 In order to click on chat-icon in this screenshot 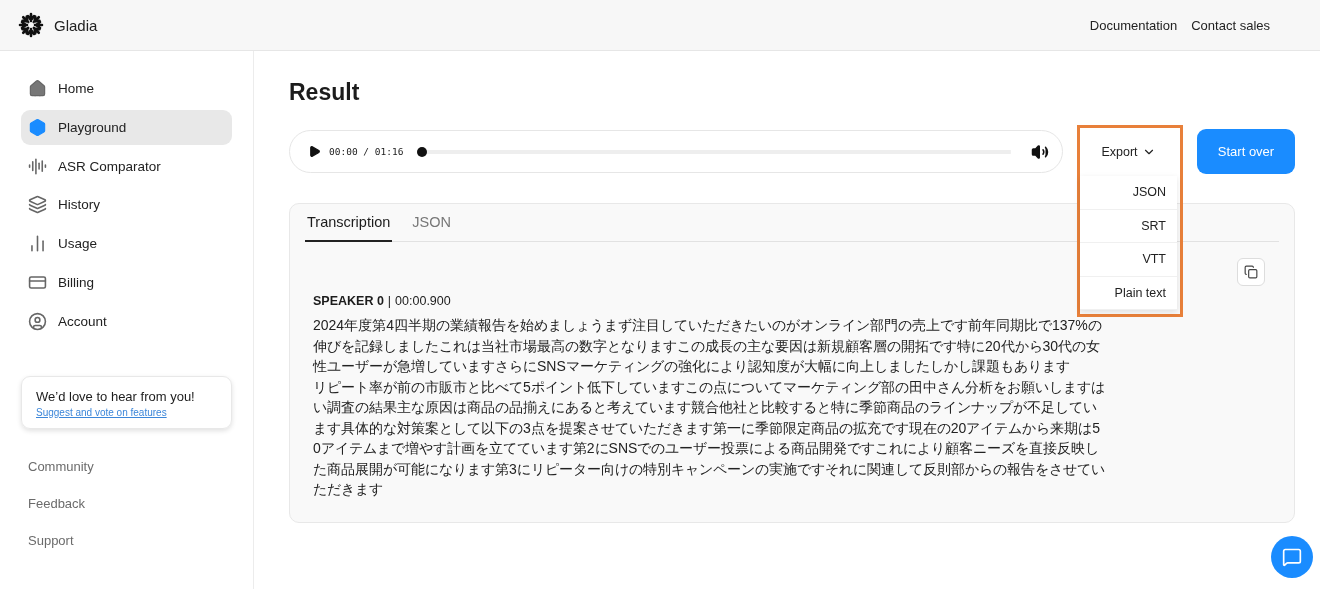, I will do `click(1292, 557)`.